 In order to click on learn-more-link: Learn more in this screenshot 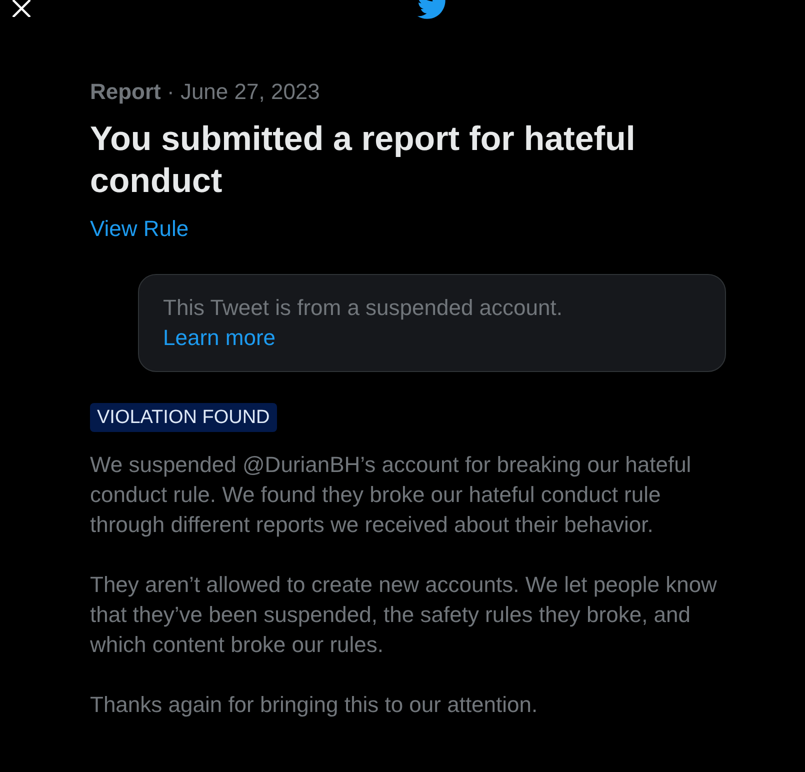, I will do `click(219, 337)`.